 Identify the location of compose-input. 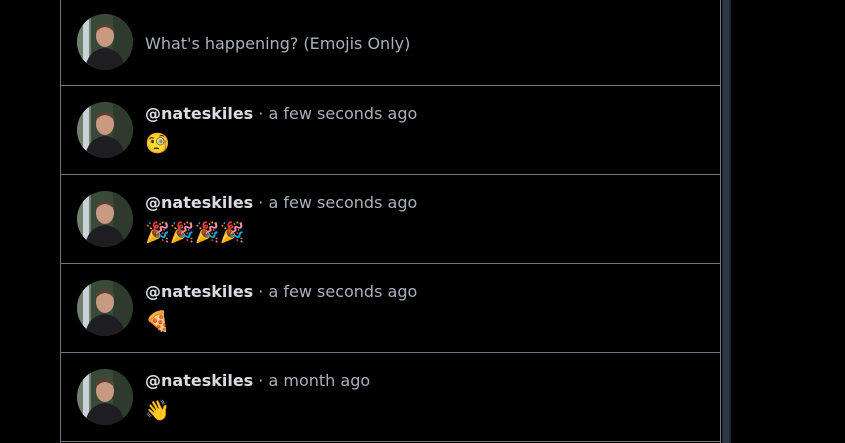
(425, 43).